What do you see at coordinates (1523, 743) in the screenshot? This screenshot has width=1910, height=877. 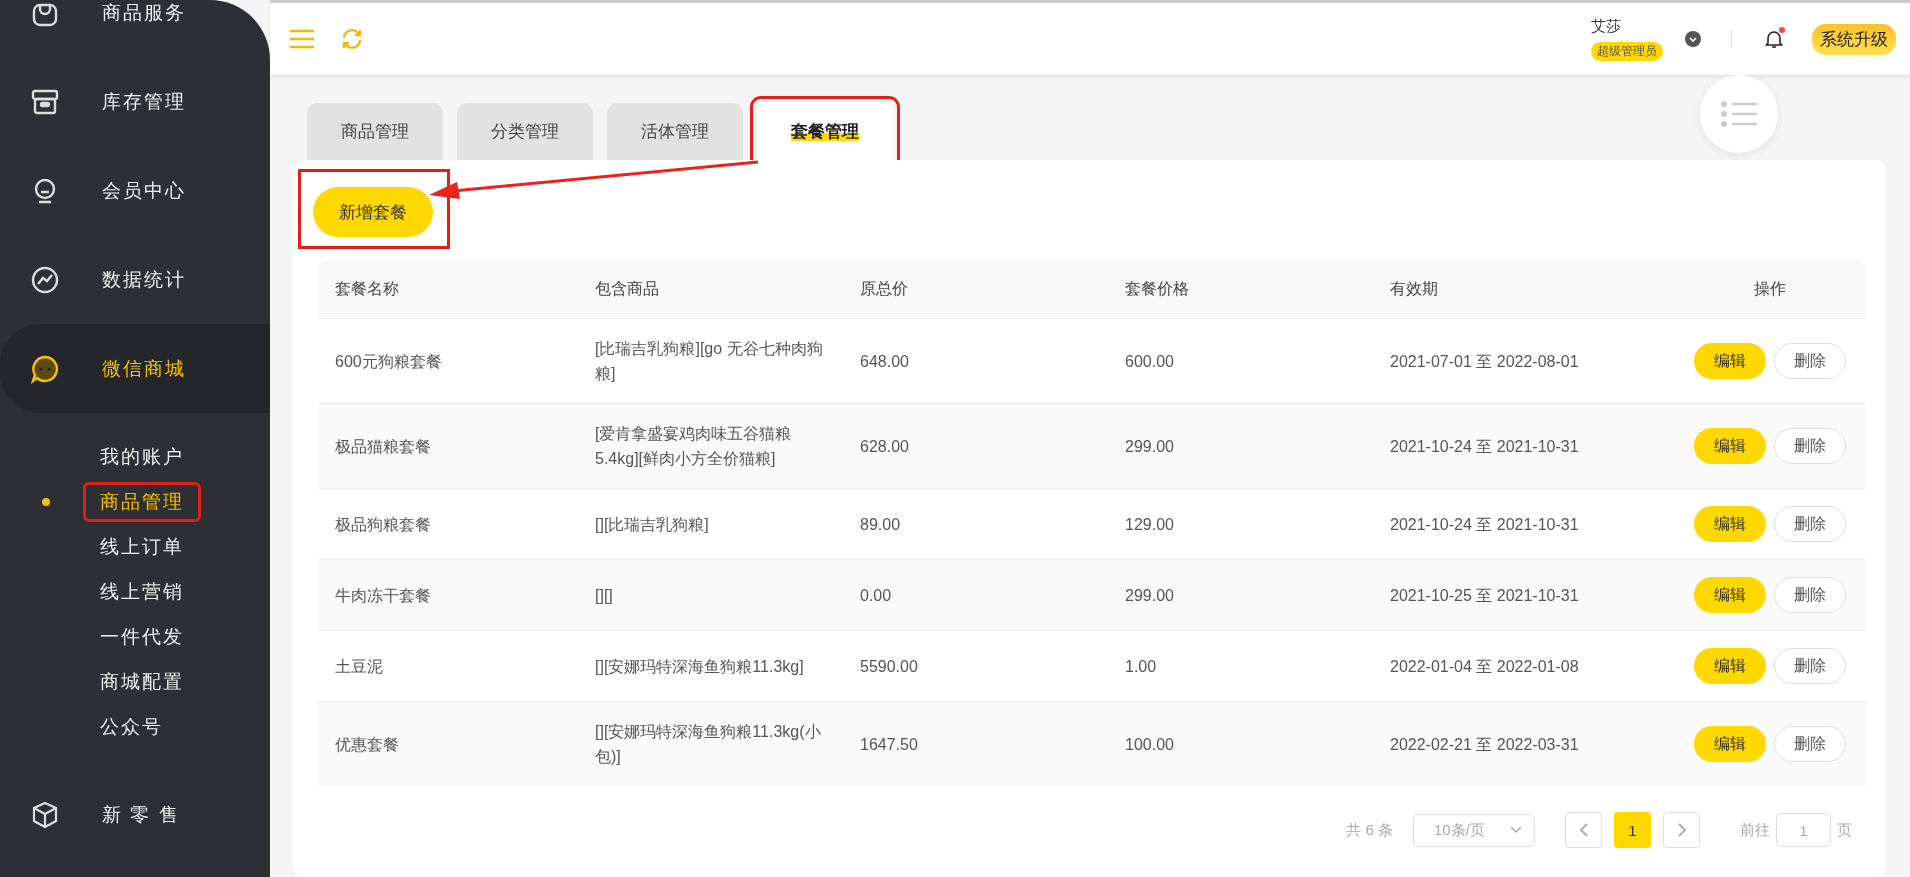 I see `table-cell: 2022-02-21 至 2022-03-31` at bounding box center [1523, 743].